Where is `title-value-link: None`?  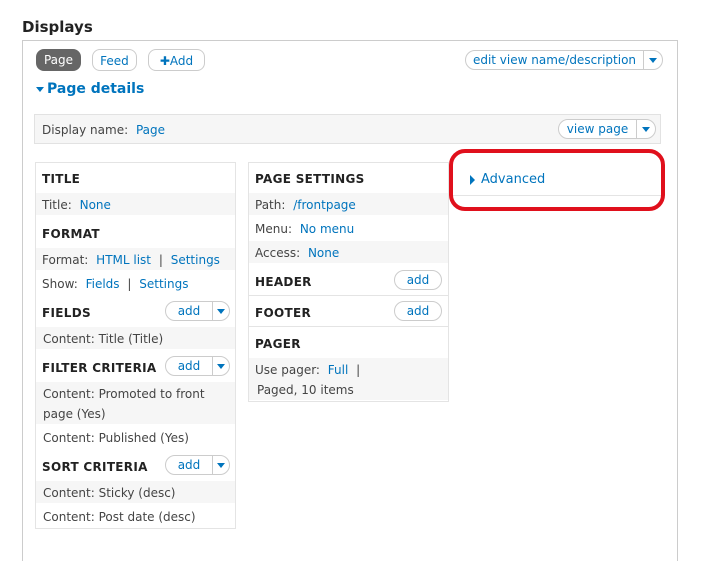 title-value-link: None is located at coordinates (95, 205).